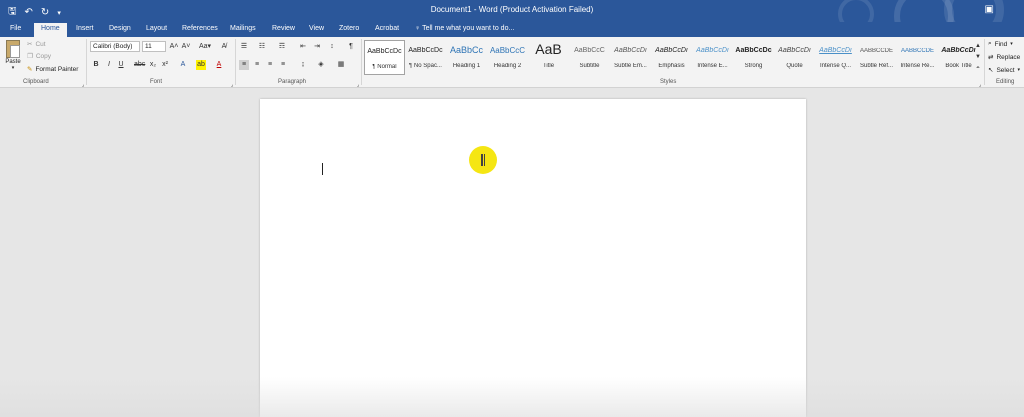  Describe the element at coordinates (224, 47) in the screenshot. I see `clear-formatting-icon: A̸` at that location.